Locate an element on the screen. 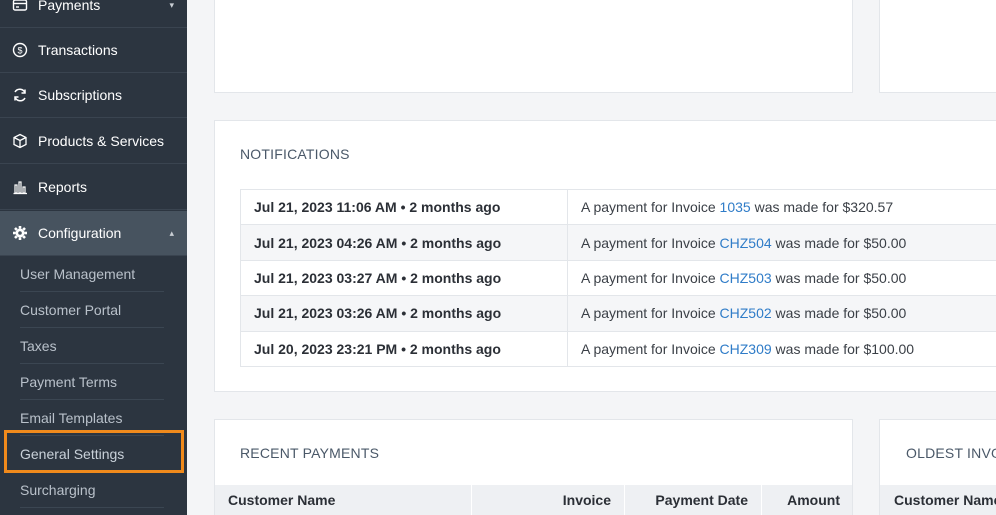 Image resolution: width=996 pixels, height=515 pixels. sidebar-subitem-payment-terms: Payment Terms is located at coordinates (92, 382).